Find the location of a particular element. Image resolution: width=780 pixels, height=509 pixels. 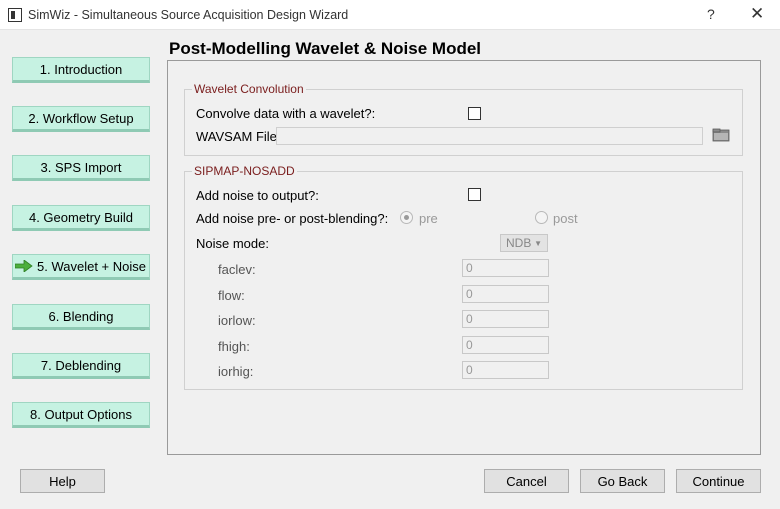

flow-label: flow: is located at coordinates (231, 295).